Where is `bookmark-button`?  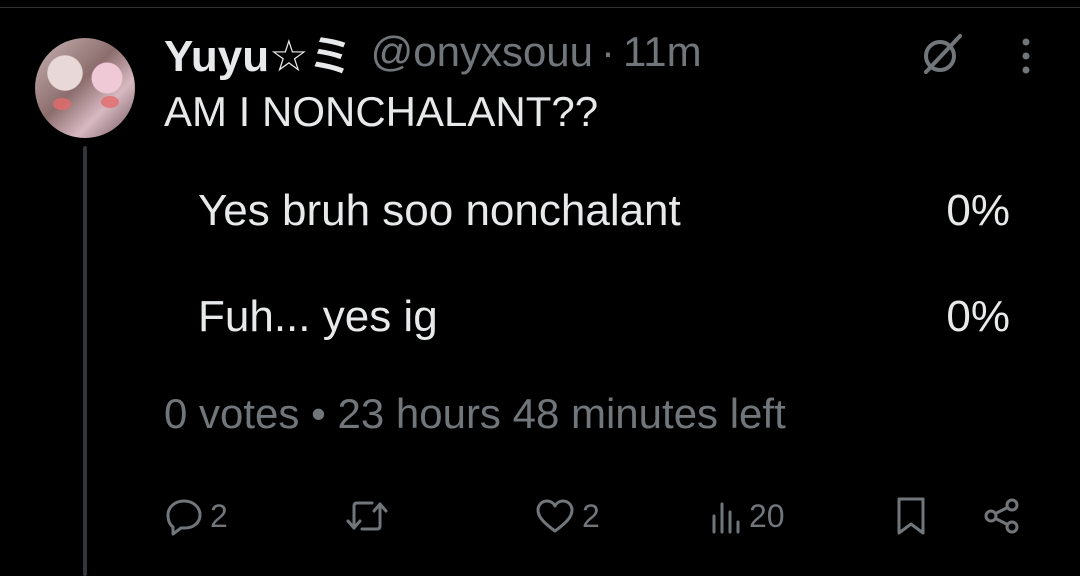
bookmark-button is located at coordinates (911, 516).